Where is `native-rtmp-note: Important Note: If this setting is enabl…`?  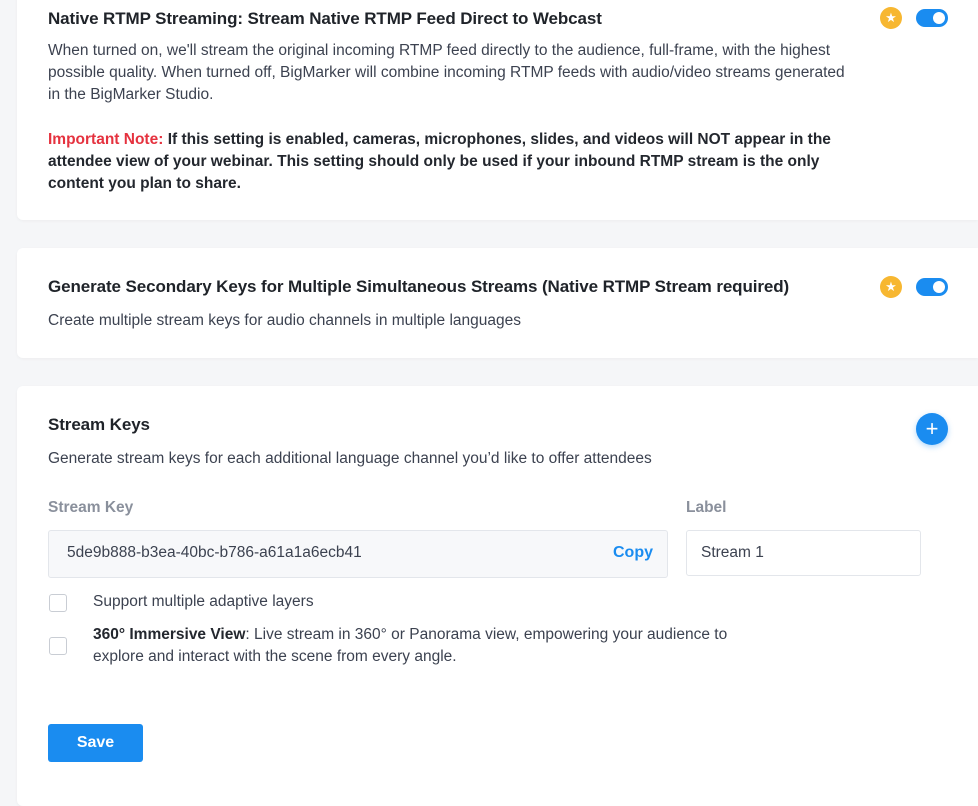
native-rtmp-note: Important Note: If this setting is enabl… is located at coordinates (448, 162).